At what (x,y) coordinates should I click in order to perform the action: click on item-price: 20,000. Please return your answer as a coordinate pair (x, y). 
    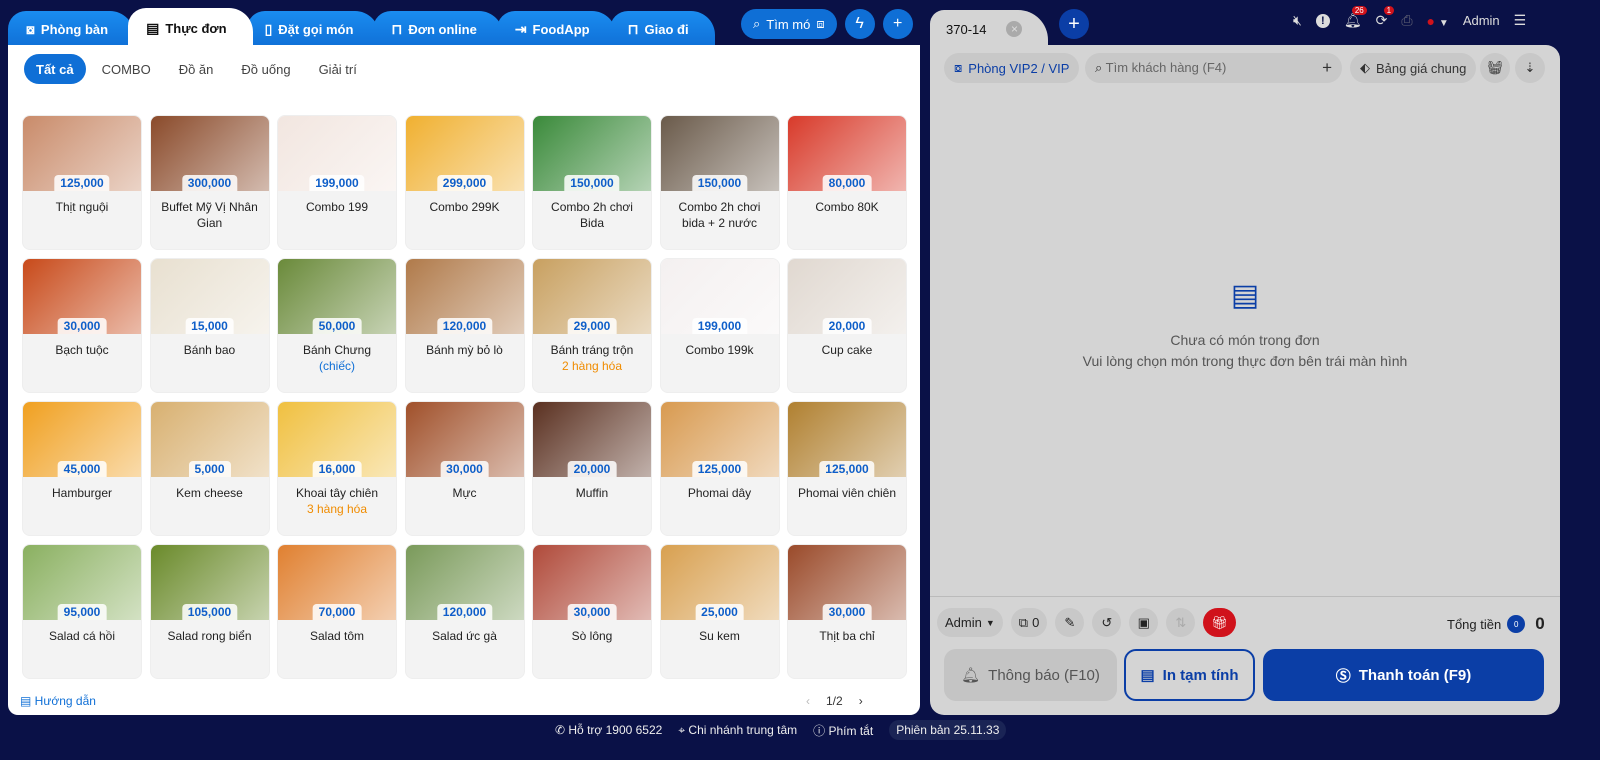
    Looking at the image, I should click on (592, 469).